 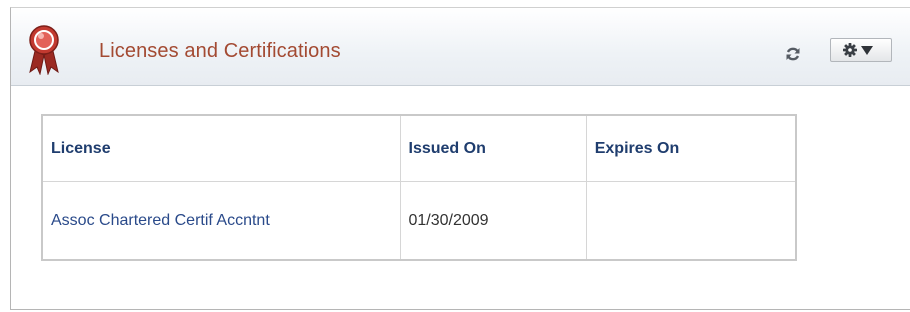 What do you see at coordinates (44, 50) in the screenshot?
I see `ribbon-award-icon` at bounding box center [44, 50].